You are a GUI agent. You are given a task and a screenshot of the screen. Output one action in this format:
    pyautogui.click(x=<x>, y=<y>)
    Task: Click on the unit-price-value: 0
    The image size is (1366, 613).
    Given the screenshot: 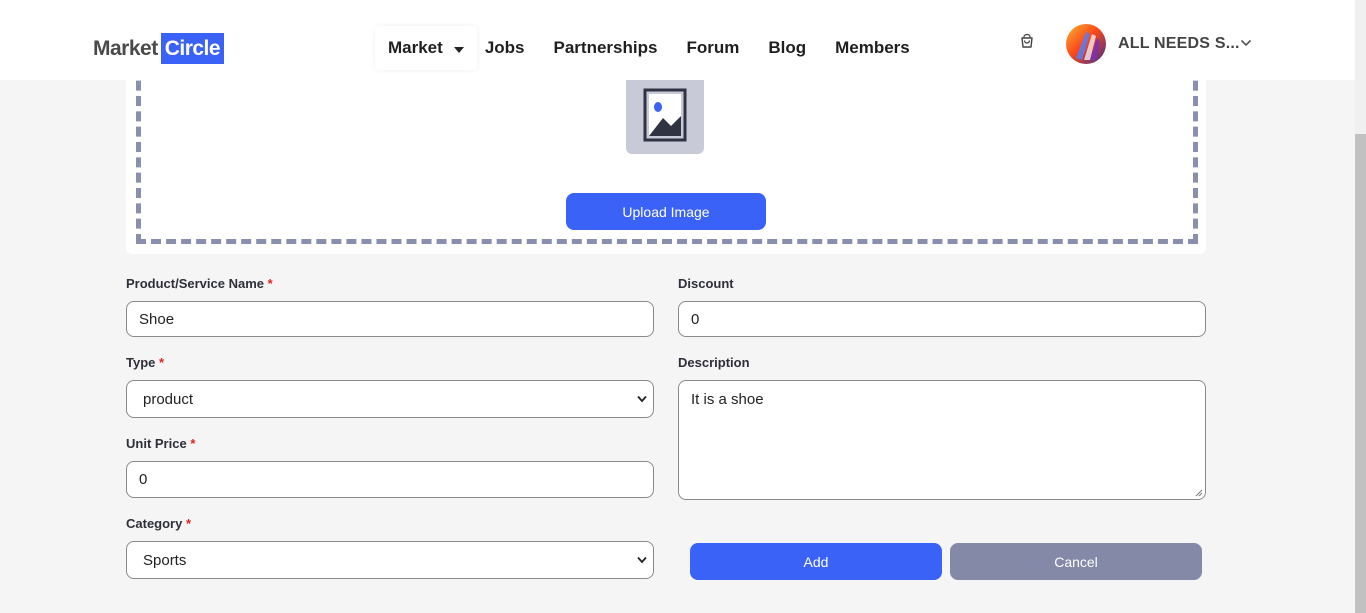 What is the action you would take?
    pyautogui.click(x=143, y=479)
    